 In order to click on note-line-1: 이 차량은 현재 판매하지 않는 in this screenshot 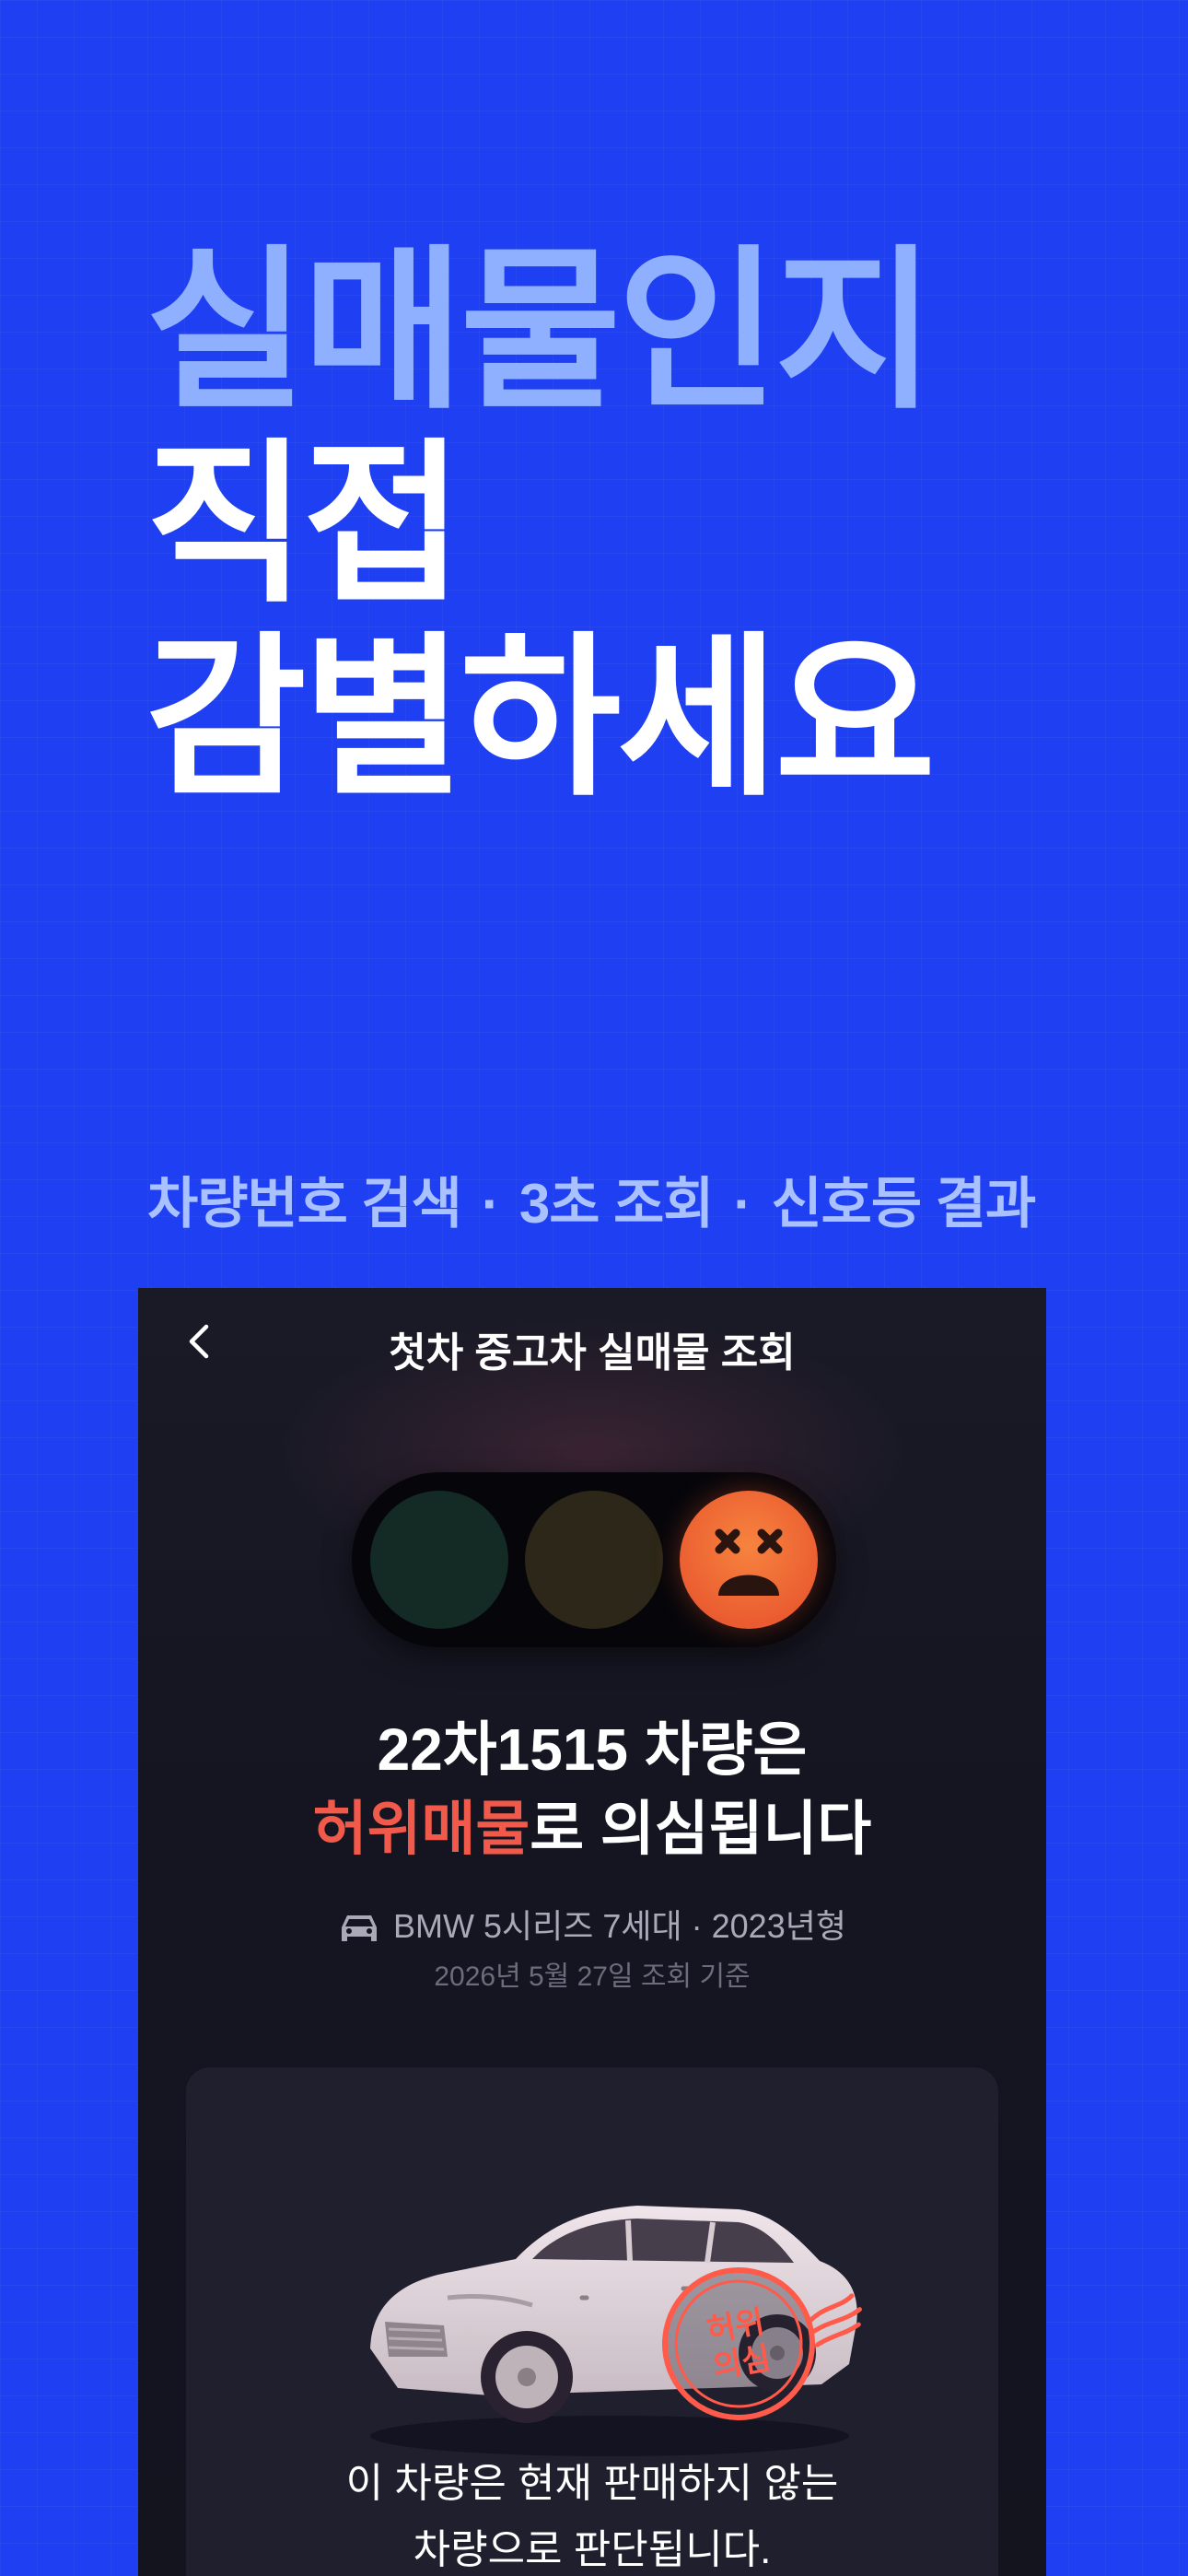, I will do `click(592, 2483)`.